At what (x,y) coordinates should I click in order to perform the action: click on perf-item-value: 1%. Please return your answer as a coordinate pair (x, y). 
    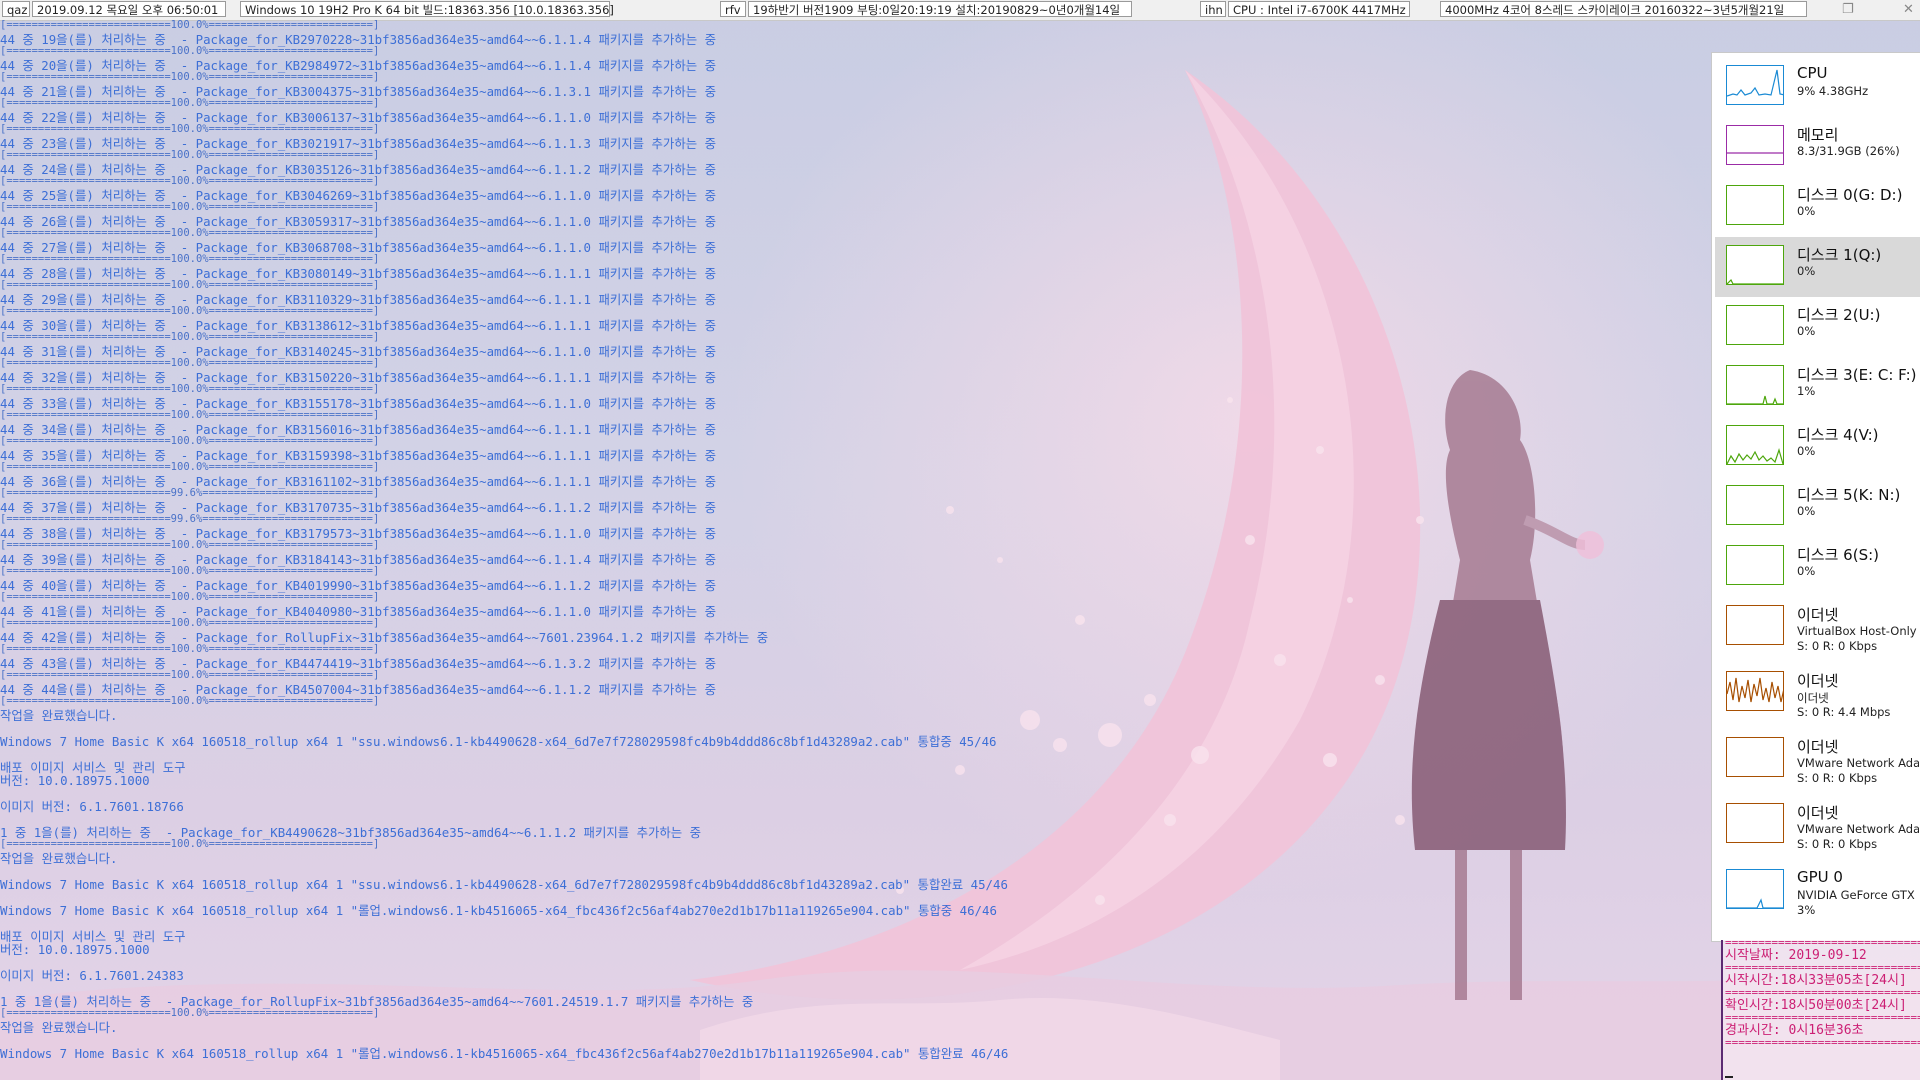
    Looking at the image, I should click on (1806, 391).